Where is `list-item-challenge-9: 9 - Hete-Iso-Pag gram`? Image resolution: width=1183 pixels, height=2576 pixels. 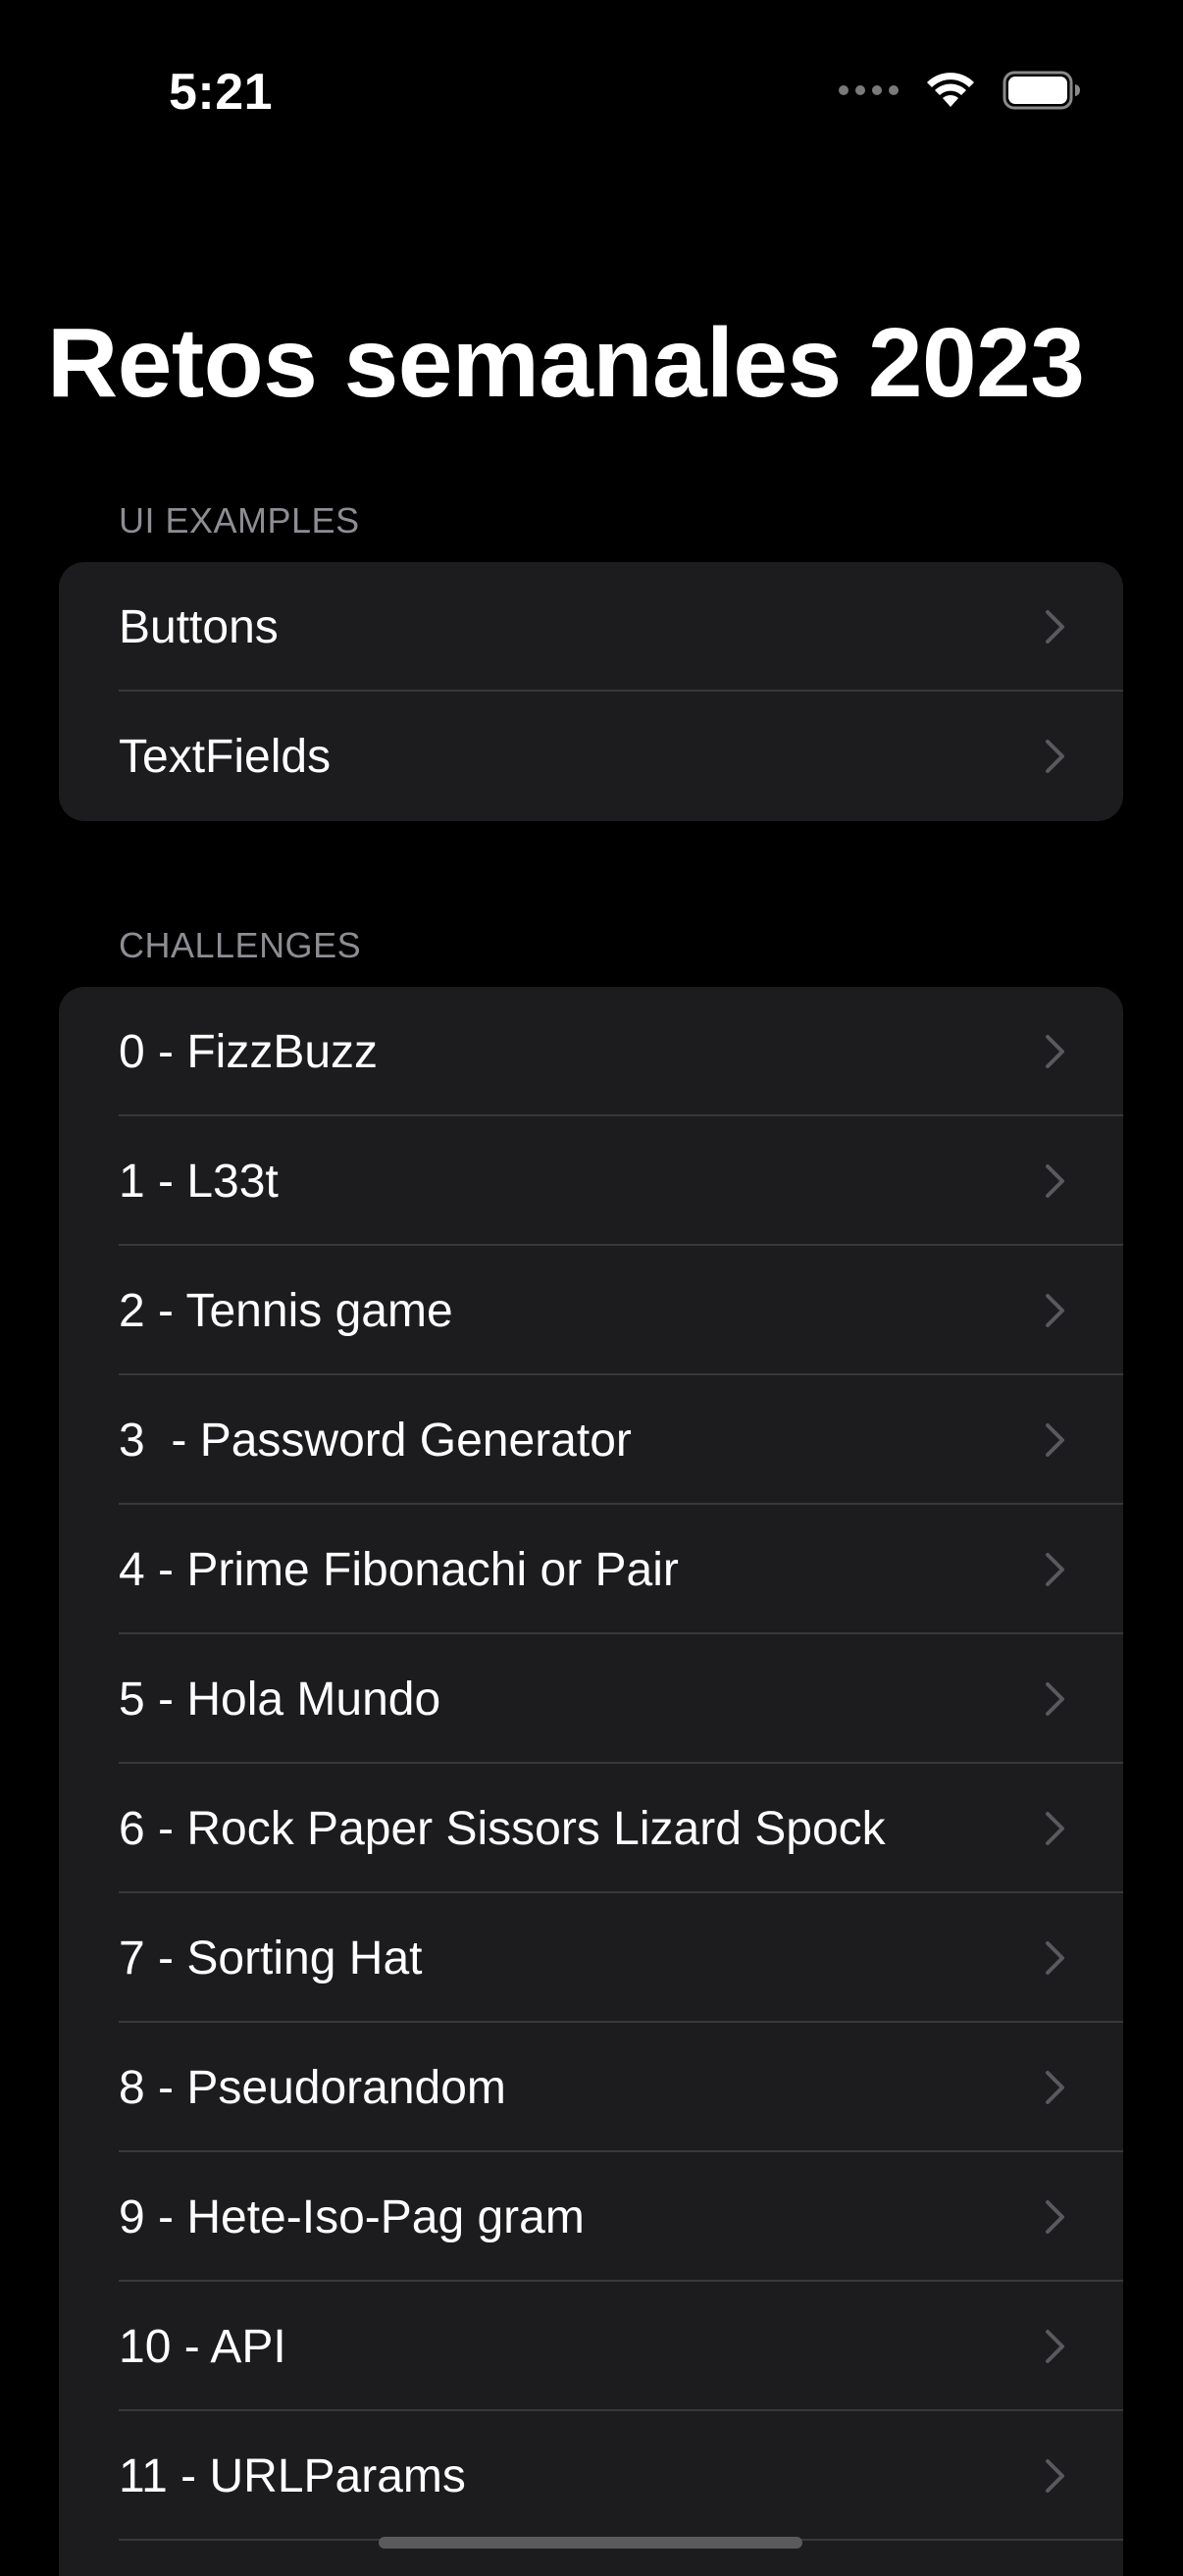
list-item-challenge-9: 9 - Hete-Iso-Pag gram is located at coordinates (591, 2217).